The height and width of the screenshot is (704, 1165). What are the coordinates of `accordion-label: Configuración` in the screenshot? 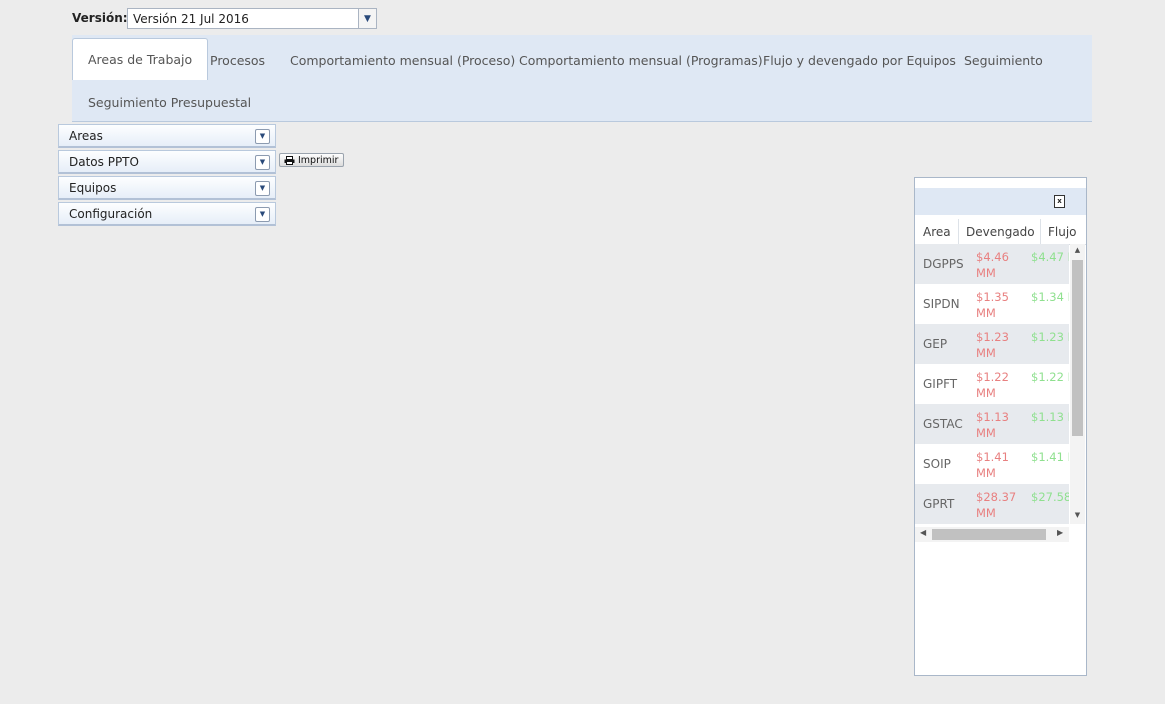 It's located at (111, 214).